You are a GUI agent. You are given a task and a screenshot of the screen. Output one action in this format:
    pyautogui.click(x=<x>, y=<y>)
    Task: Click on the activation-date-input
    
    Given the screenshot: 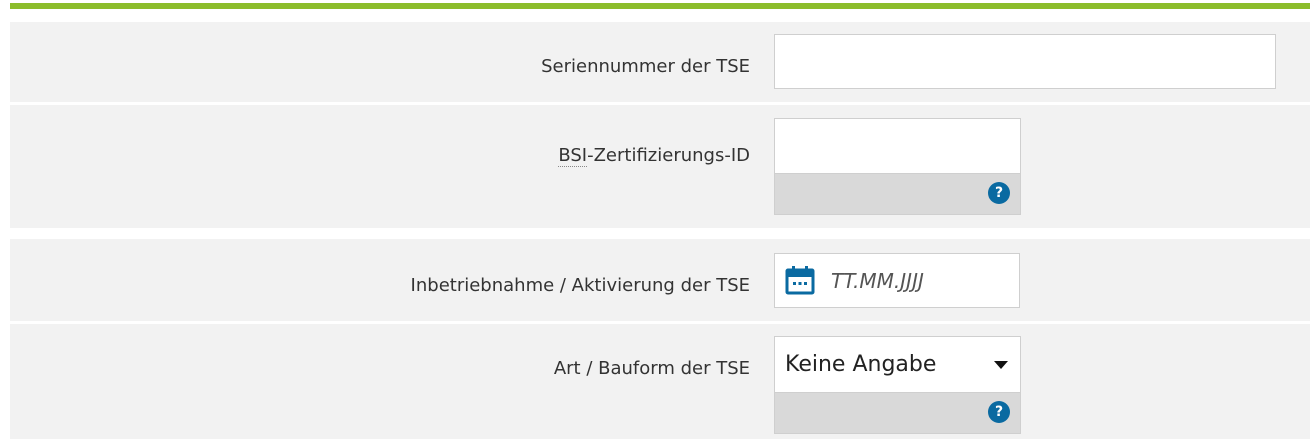 What is the action you would take?
    pyautogui.click(x=921, y=280)
    